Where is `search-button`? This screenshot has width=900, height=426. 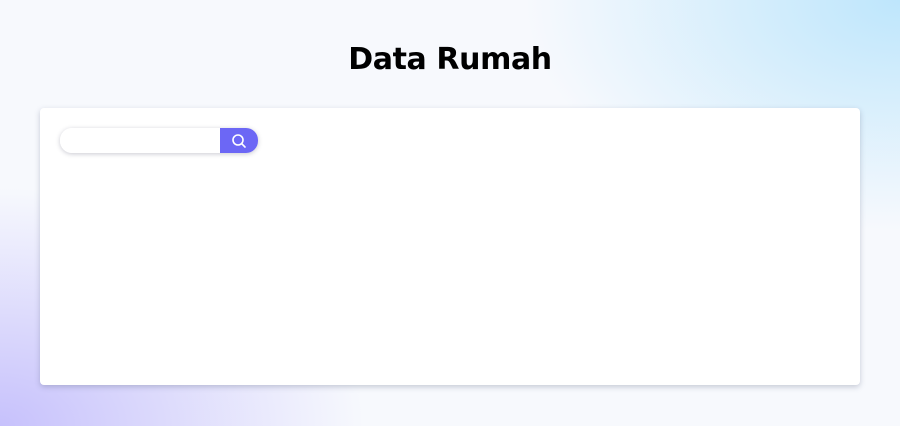
search-button is located at coordinates (239, 140).